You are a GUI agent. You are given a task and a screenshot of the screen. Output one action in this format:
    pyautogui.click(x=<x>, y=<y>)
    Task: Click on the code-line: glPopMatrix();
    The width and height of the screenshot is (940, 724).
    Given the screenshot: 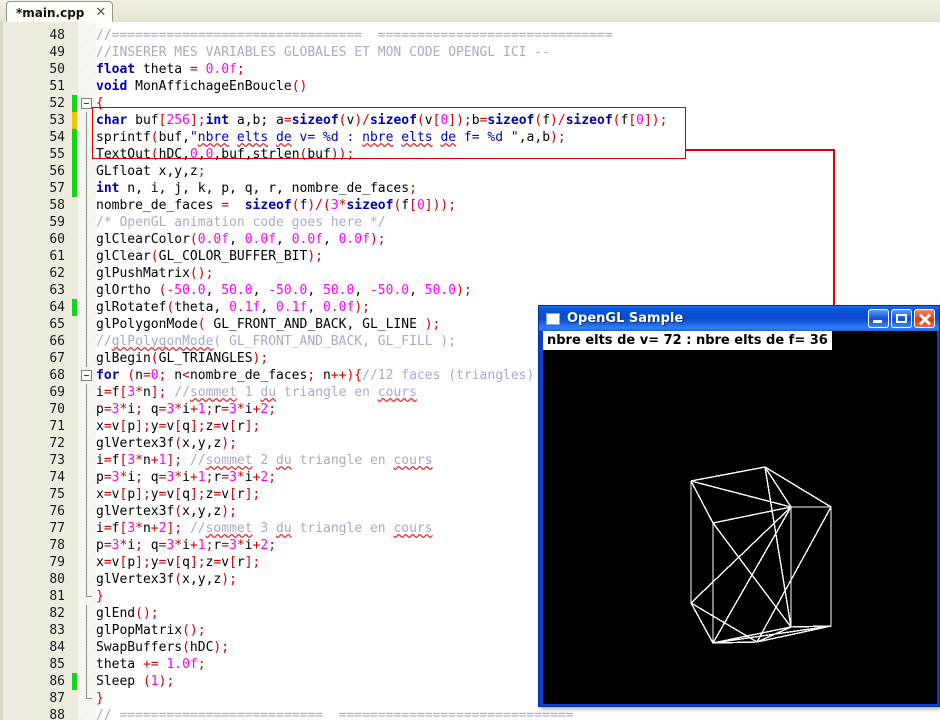 What is the action you would take?
    pyautogui.click(x=151, y=630)
    